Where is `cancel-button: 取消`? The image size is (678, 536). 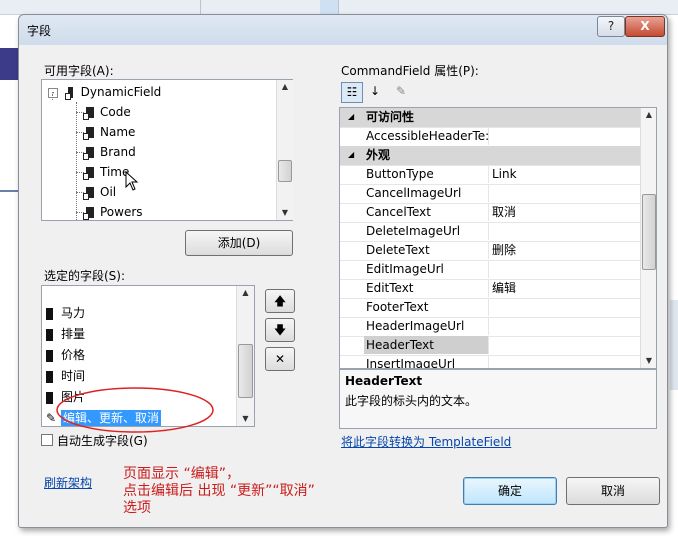 cancel-button: 取消 is located at coordinates (613, 491).